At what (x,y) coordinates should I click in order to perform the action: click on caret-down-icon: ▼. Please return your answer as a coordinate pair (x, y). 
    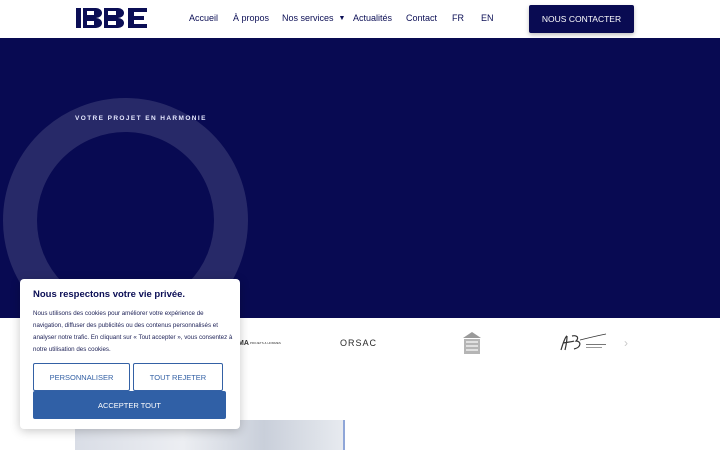
    Looking at the image, I should click on (342, 18).